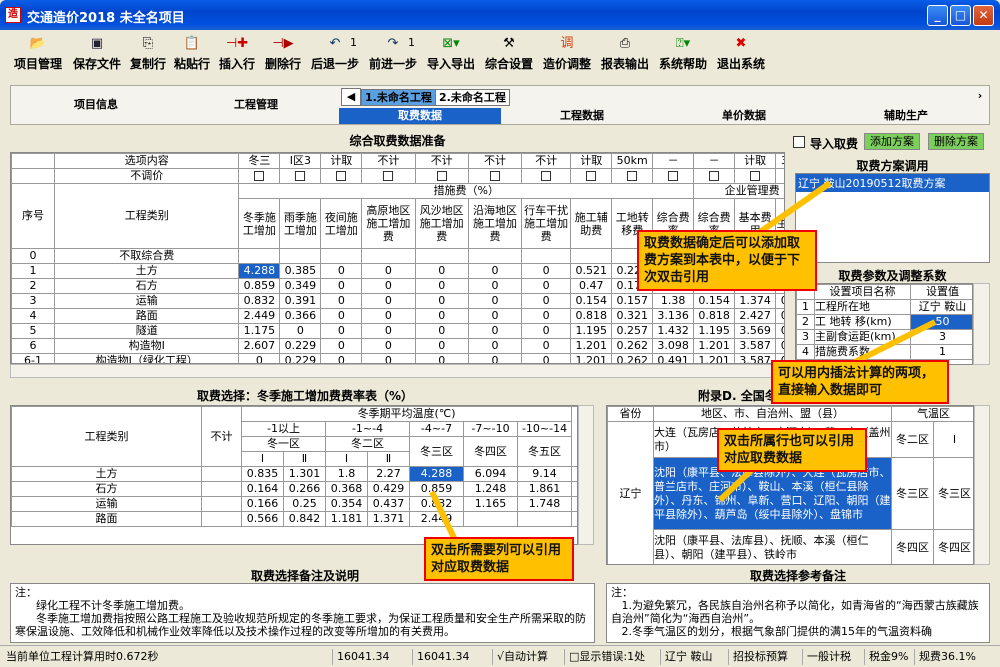  Describe the element at coordinates (300, 346) in the screenshot. I see `fee-cell: 0.229` at that location.